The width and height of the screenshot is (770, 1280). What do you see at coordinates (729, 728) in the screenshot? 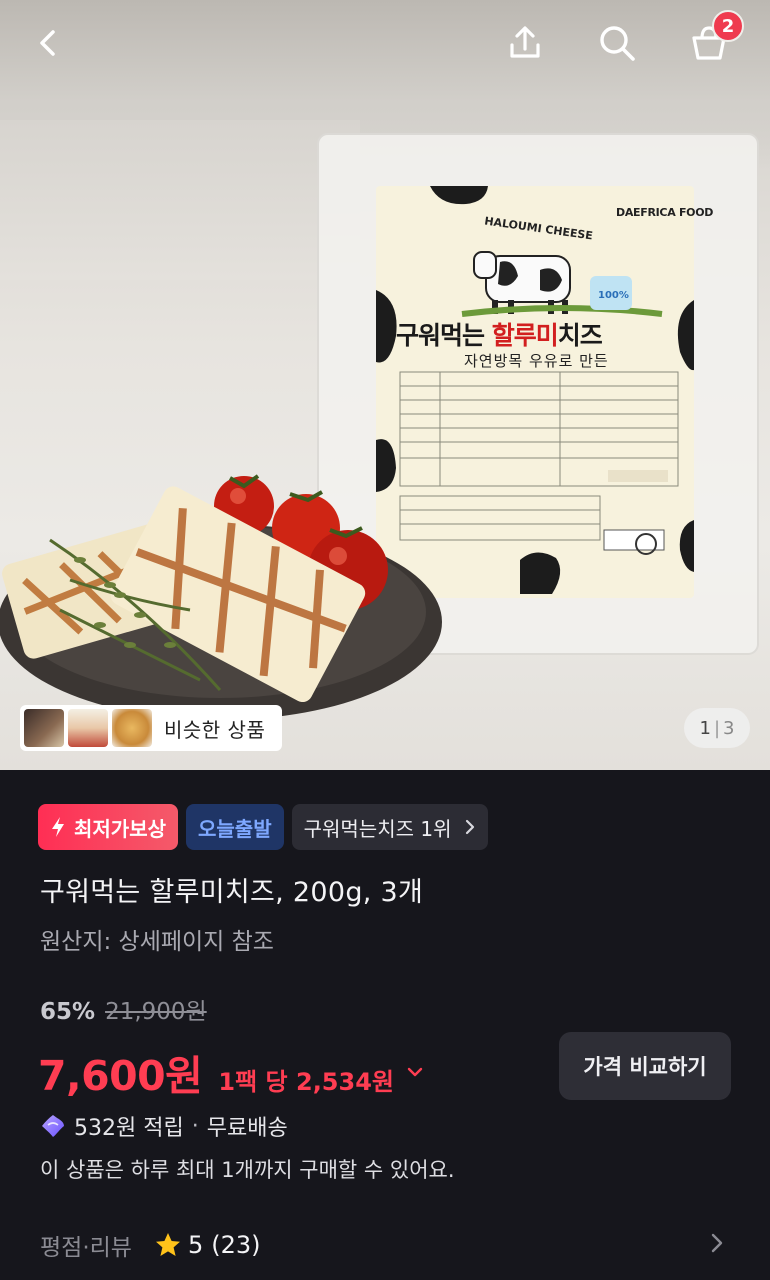
I see `pager-total: 3` at bounding box center [729, 728].